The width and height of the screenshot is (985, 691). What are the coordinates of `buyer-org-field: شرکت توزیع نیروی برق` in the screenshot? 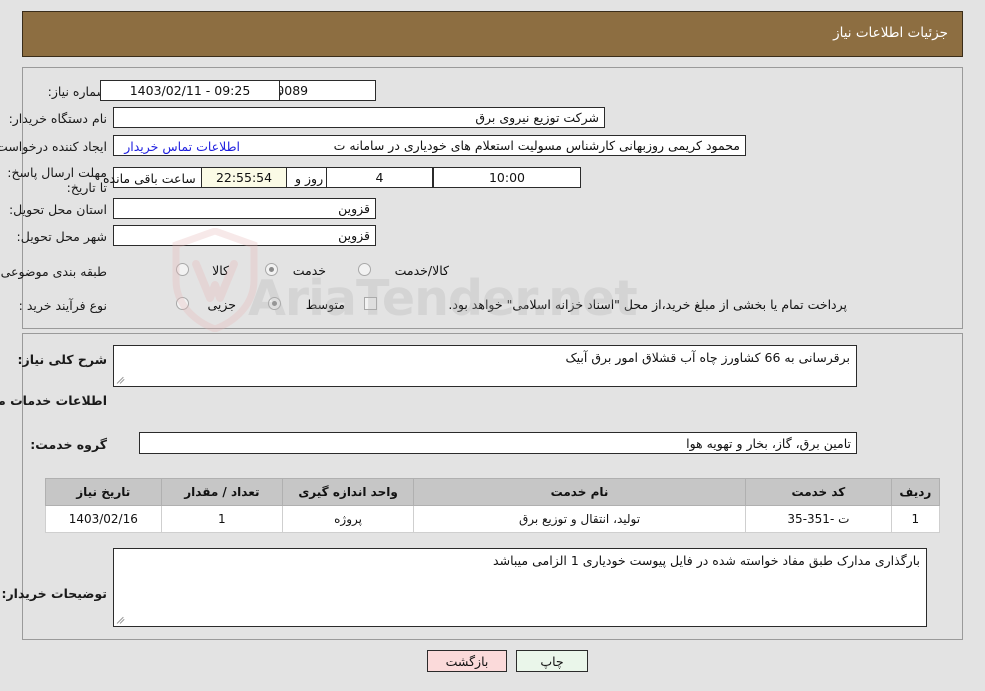 It's located at (359, 117).